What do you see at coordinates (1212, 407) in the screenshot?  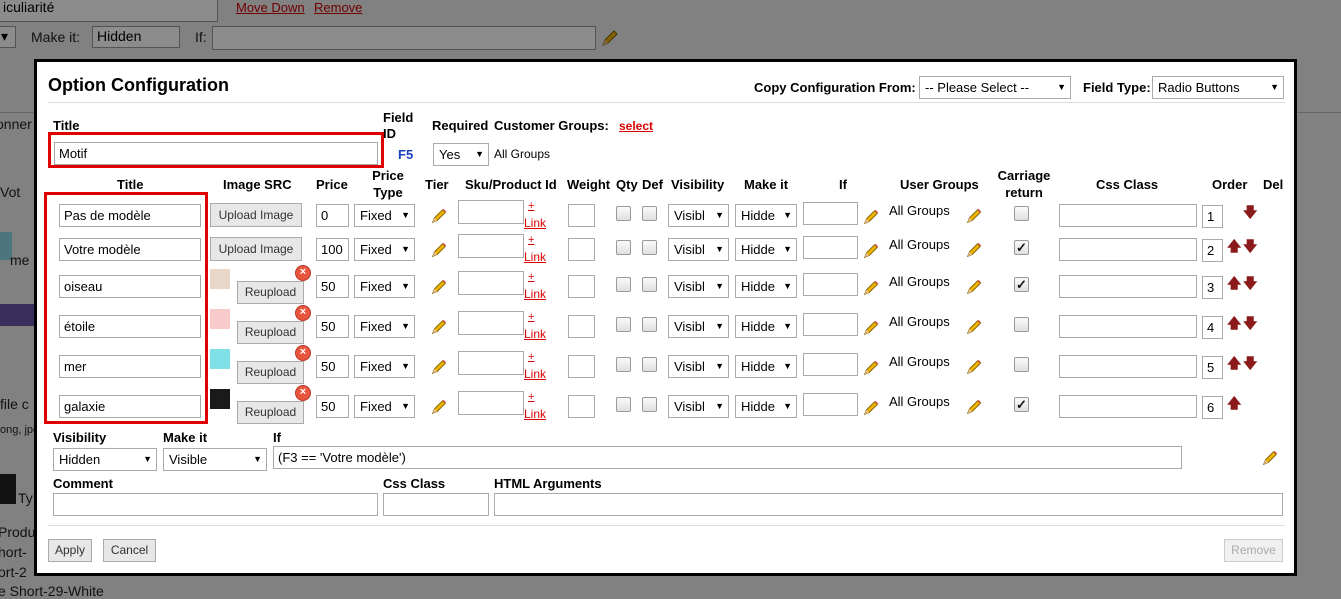 I see `order-input: 6` at bounding box center [1212, 407].